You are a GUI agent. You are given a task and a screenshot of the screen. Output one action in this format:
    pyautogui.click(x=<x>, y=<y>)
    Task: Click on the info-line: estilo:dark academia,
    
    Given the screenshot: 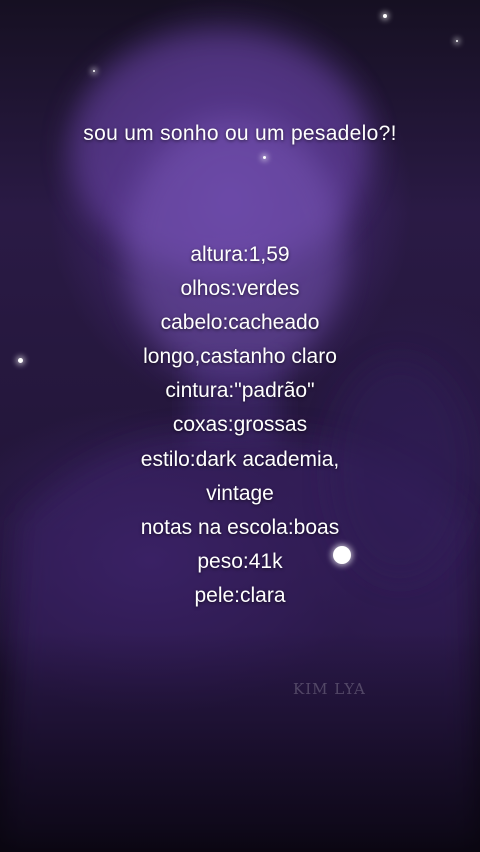 What is the action you would take?
    pyautogui.click(x=240, y=459)
    